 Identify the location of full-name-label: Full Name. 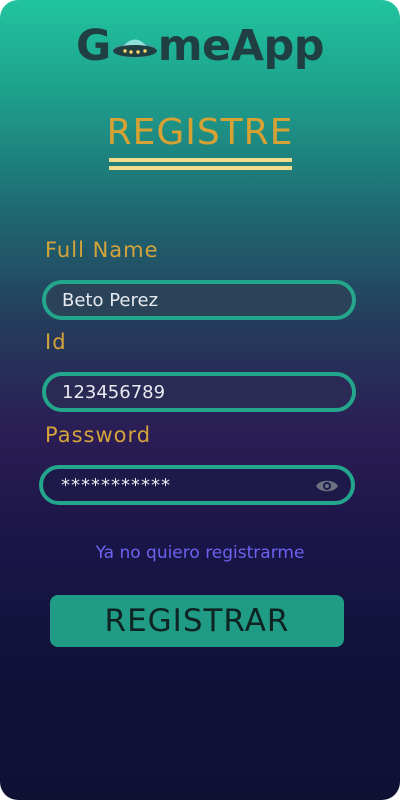
(102, 250).